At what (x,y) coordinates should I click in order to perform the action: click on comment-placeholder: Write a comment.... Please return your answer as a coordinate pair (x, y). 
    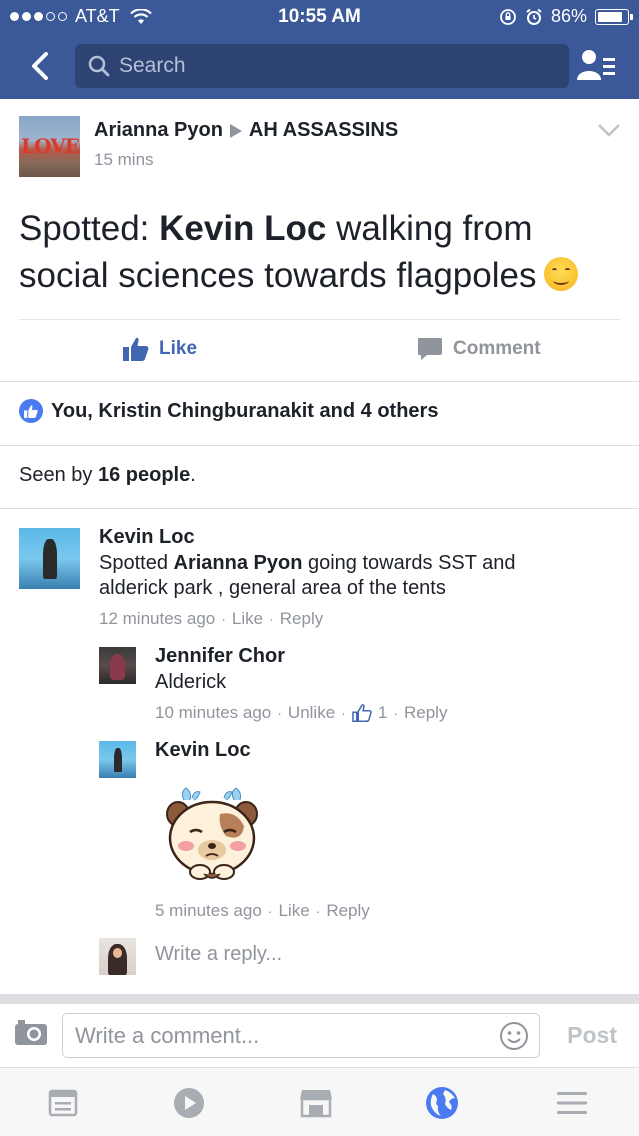
    Looking at the image, I should click on (167, 1035).